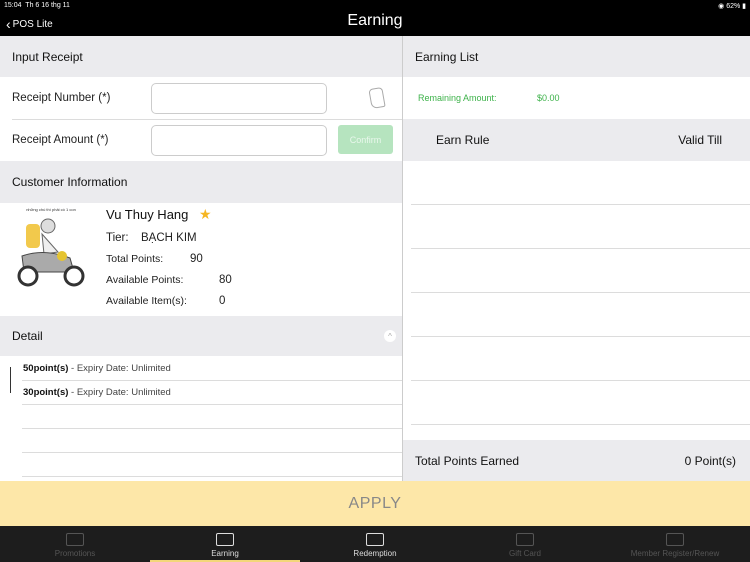 This screenshot has width=750, height=562. Describe the element at coordinates (710, 460) in the screenshot. I see `total-earned-value: 0 Point(s)` at that location.